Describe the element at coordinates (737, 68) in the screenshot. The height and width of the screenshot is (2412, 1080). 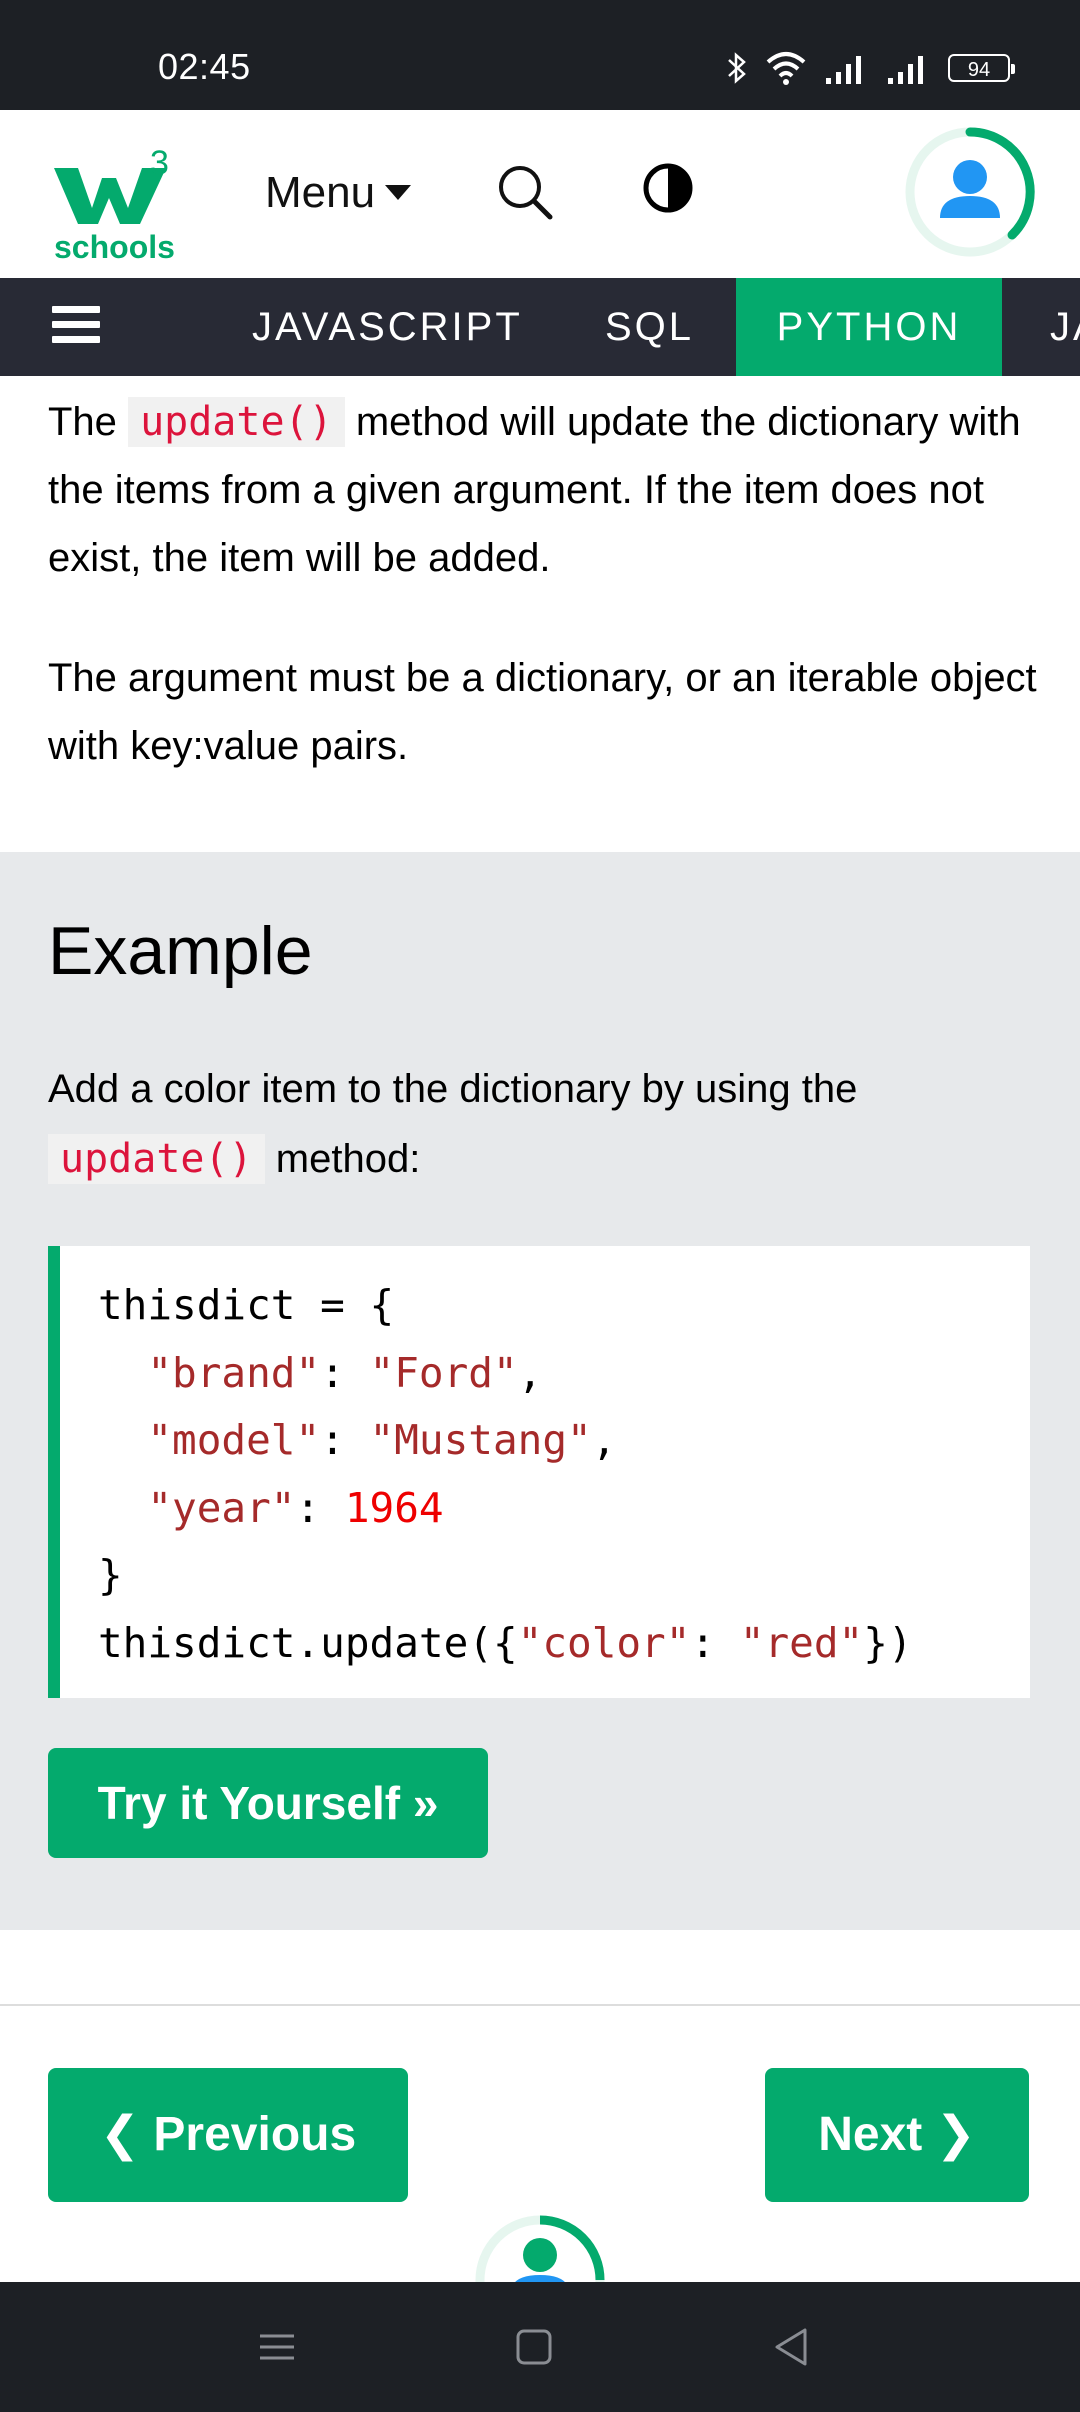
I see `bluetooth-icon` at that location.